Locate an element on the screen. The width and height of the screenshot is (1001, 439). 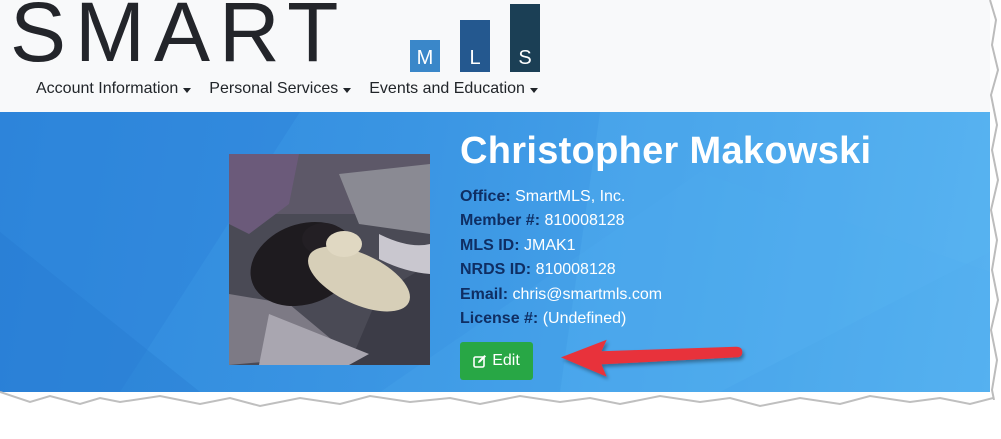
nav-label: Events and Education is located at coordinates (447, 88).